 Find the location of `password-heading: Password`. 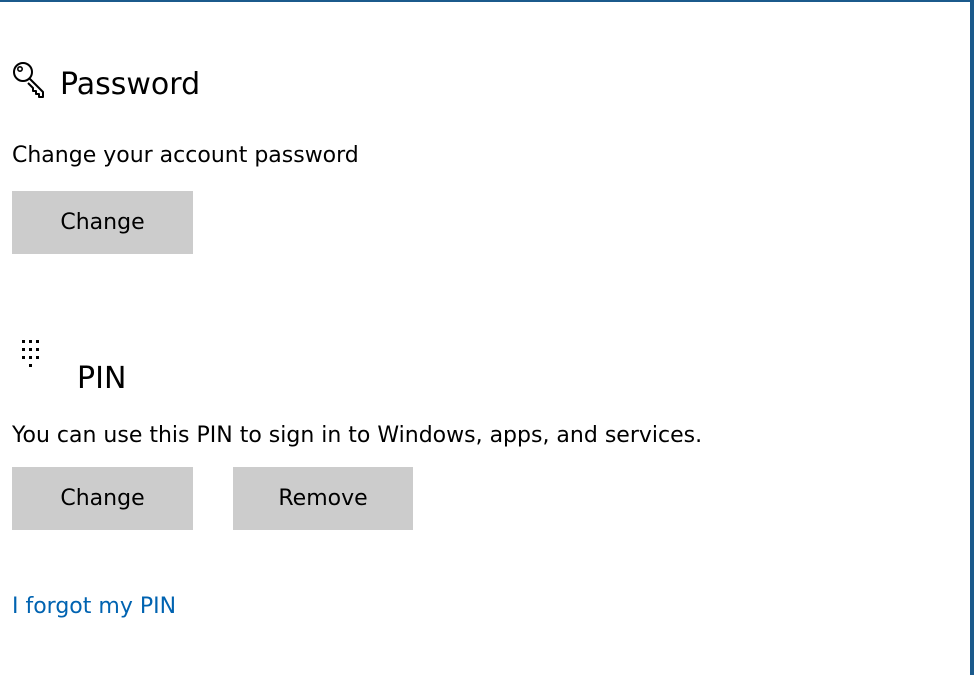

password-heading: Password is located at coordinates (106, 80).